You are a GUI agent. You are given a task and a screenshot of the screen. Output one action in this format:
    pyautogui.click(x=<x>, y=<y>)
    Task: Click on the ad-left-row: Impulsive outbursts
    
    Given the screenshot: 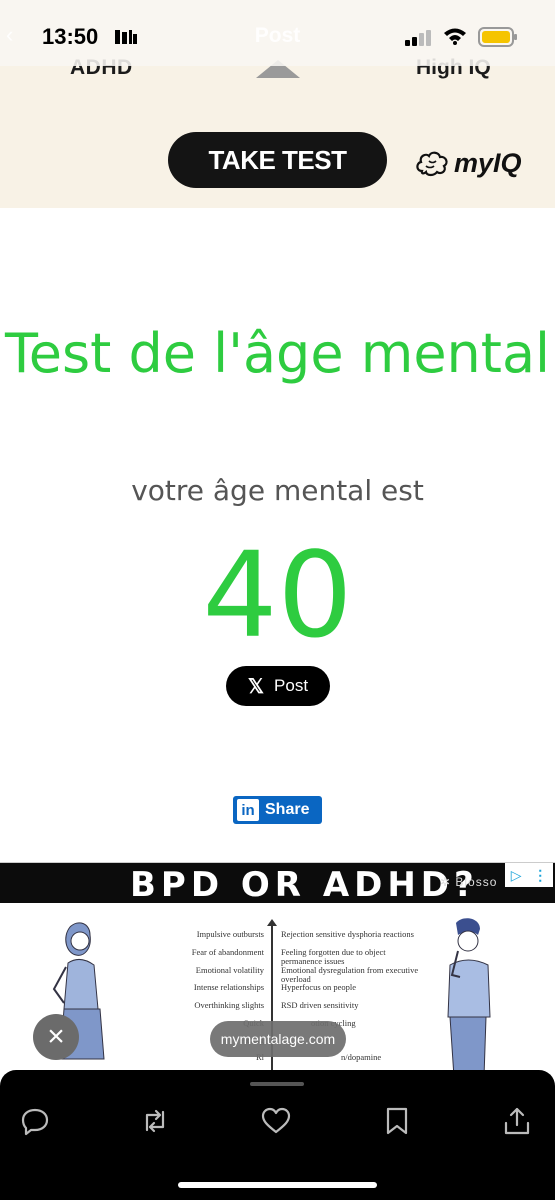 What is the action you would take?
    pyautogui.click(x=230, y=934)
    